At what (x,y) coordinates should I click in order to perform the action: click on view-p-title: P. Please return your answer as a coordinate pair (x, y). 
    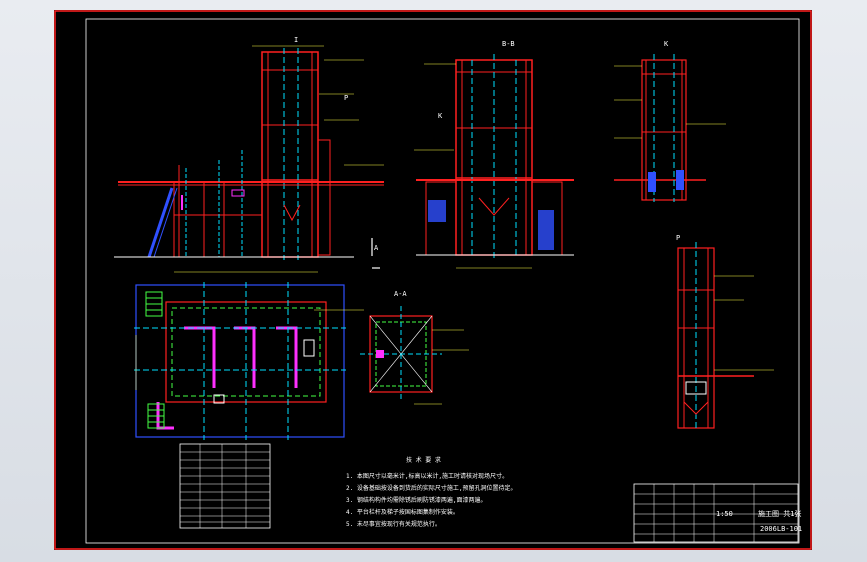
    Looking at the image, I should click on (678, 238).